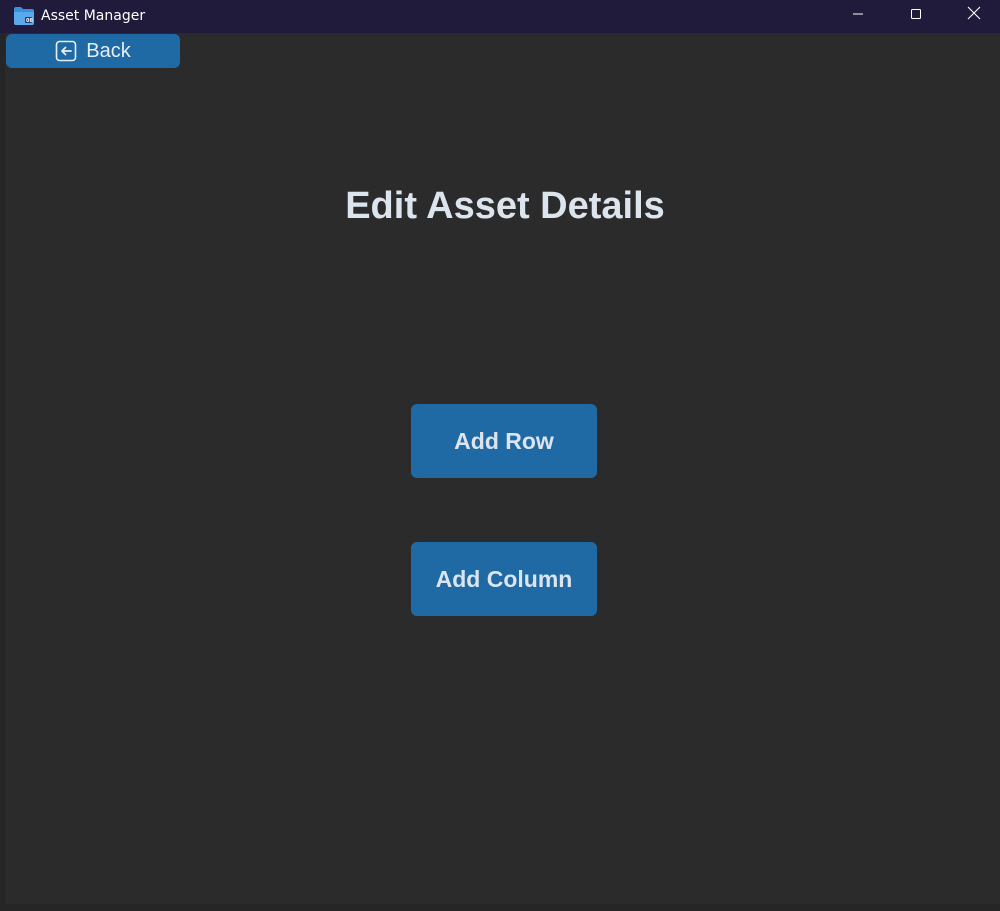 The height and width of the screenshot is (911, 1000). I want to click on maximize-button, so click(916, 15).